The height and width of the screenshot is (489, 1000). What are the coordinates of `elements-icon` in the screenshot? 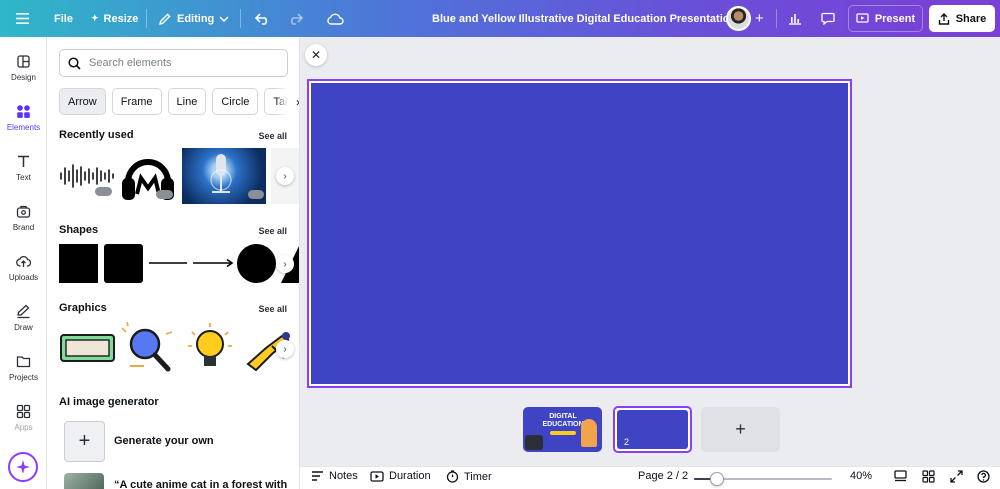 It's located at (23, 111).